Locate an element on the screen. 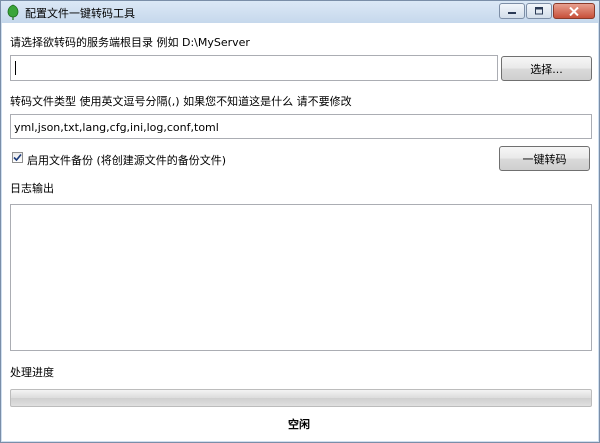 The image size is (600, 443). minimize-button is located at coordinates (512, 11).